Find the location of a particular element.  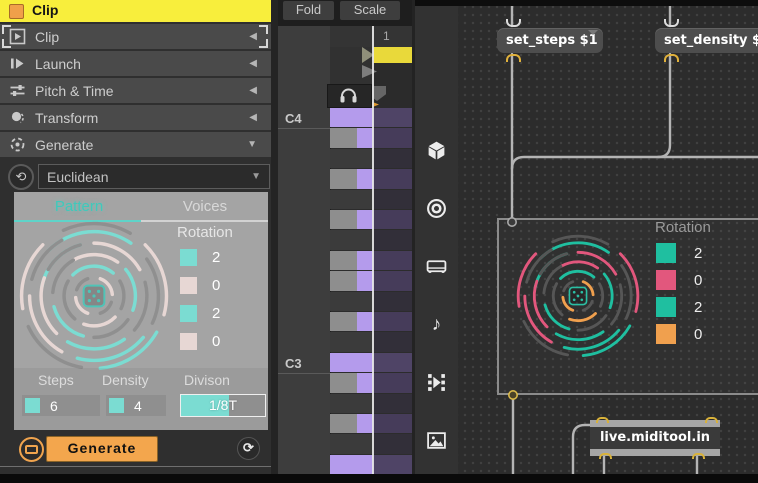

reload-generator-icon: ⟲ is located at coordinates (21, 177).